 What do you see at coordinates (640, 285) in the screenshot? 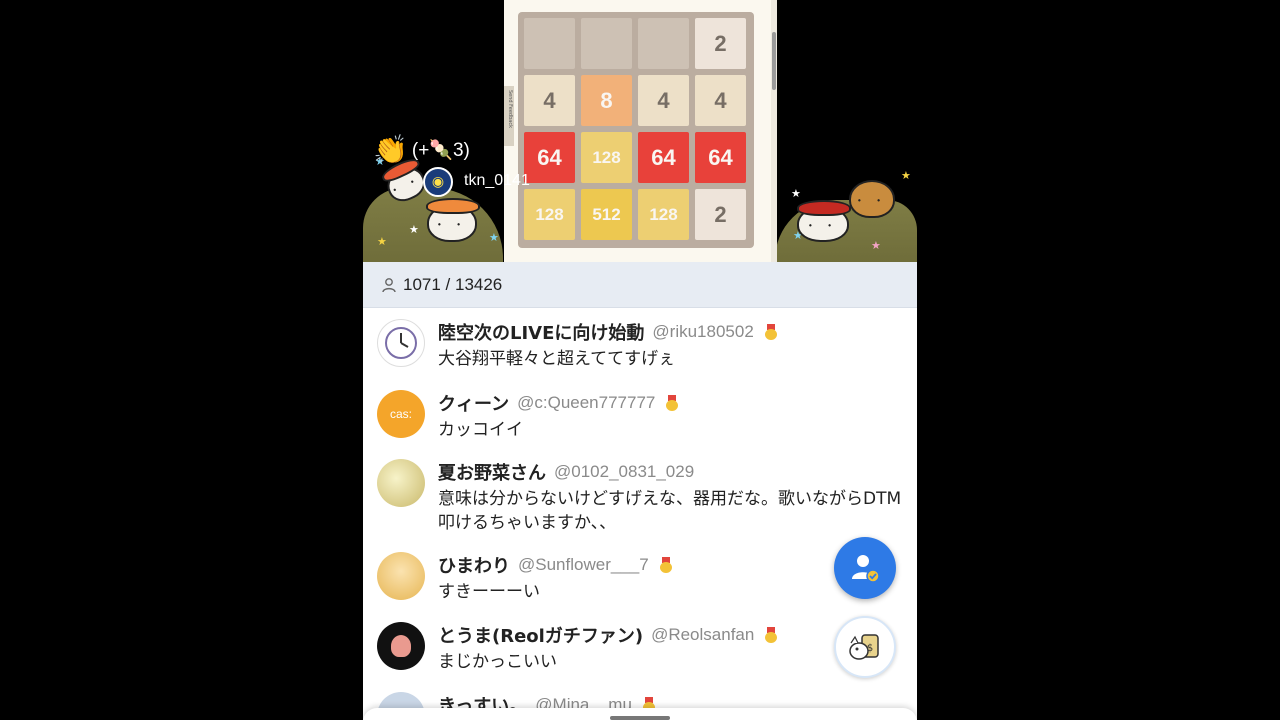
I see `viewer-count-bar: 1071 / 13426` at bounding box center [640, 285].